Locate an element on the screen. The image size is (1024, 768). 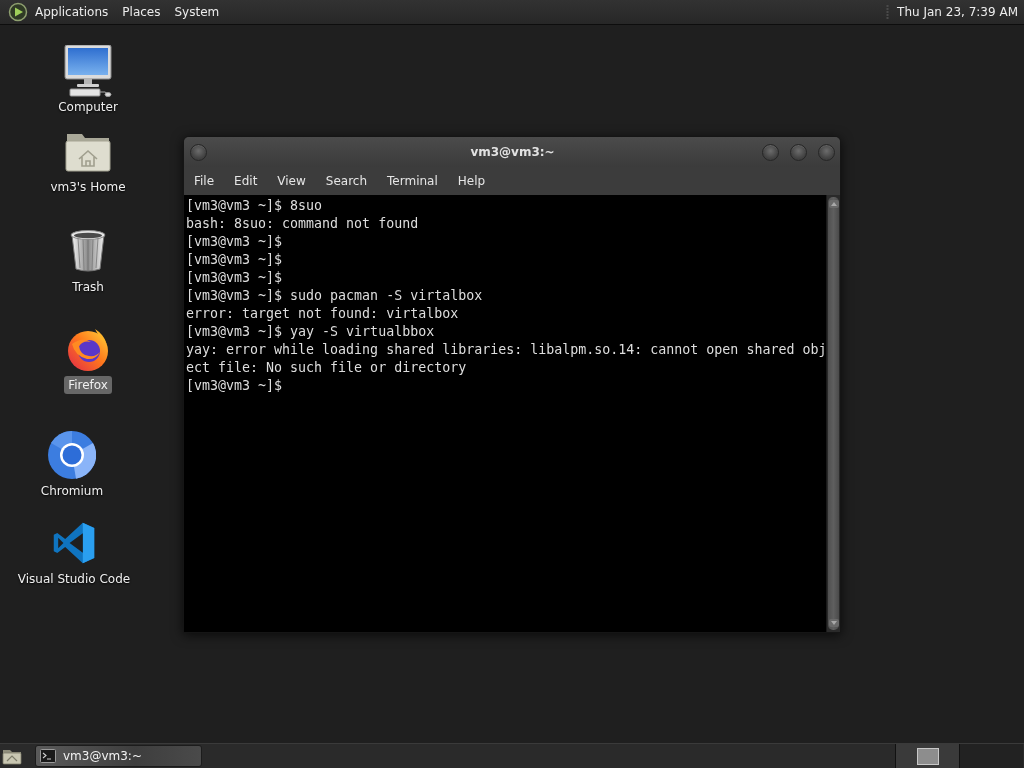
terminal-line: [vm3@vm3 ~]$ yay -S virtualbbox is located at coordinates (311, 332).